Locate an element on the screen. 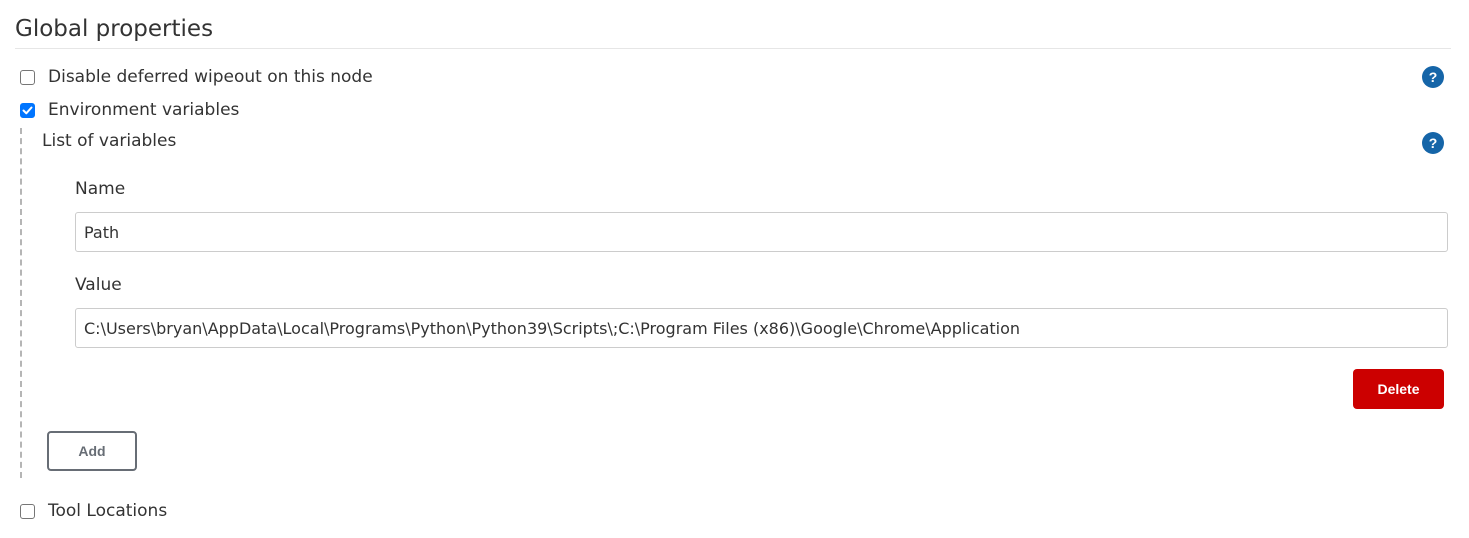  tool-locations-label: Tool Locations is located at coordinates (107, 511).